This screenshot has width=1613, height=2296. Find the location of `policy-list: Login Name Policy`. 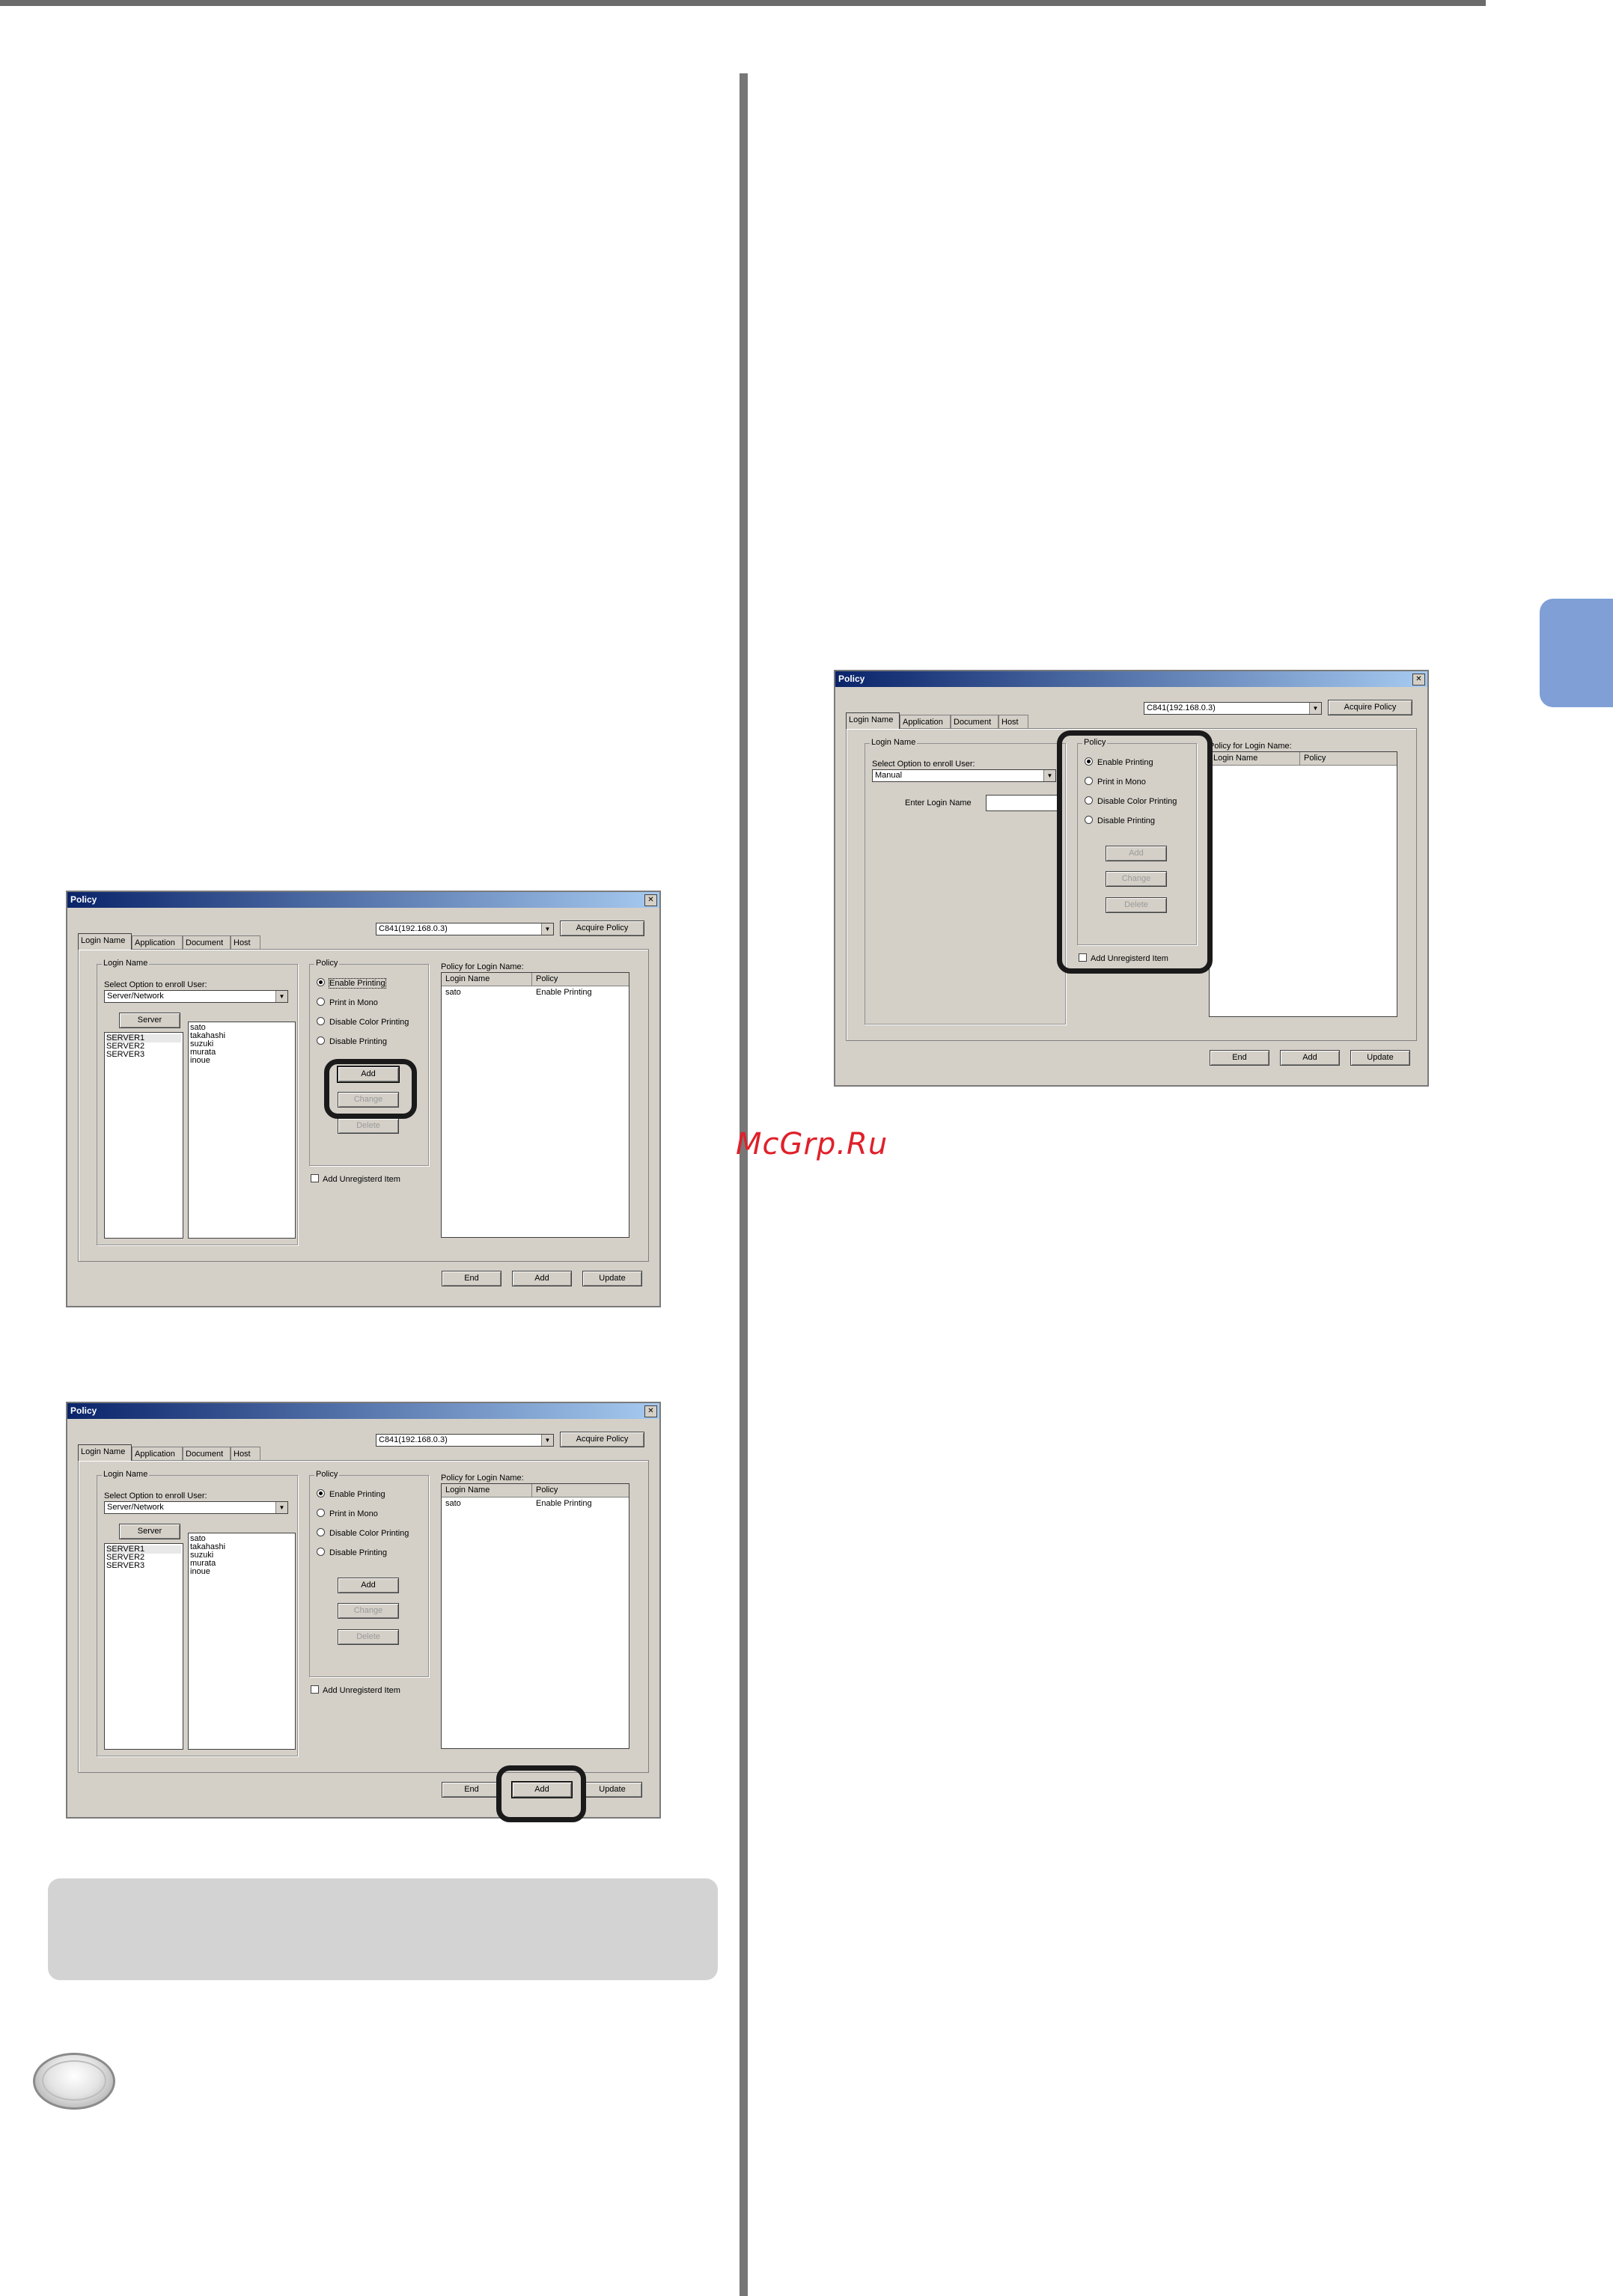

policy-list: Login Name Policy is located at coordinates (1303, 884).